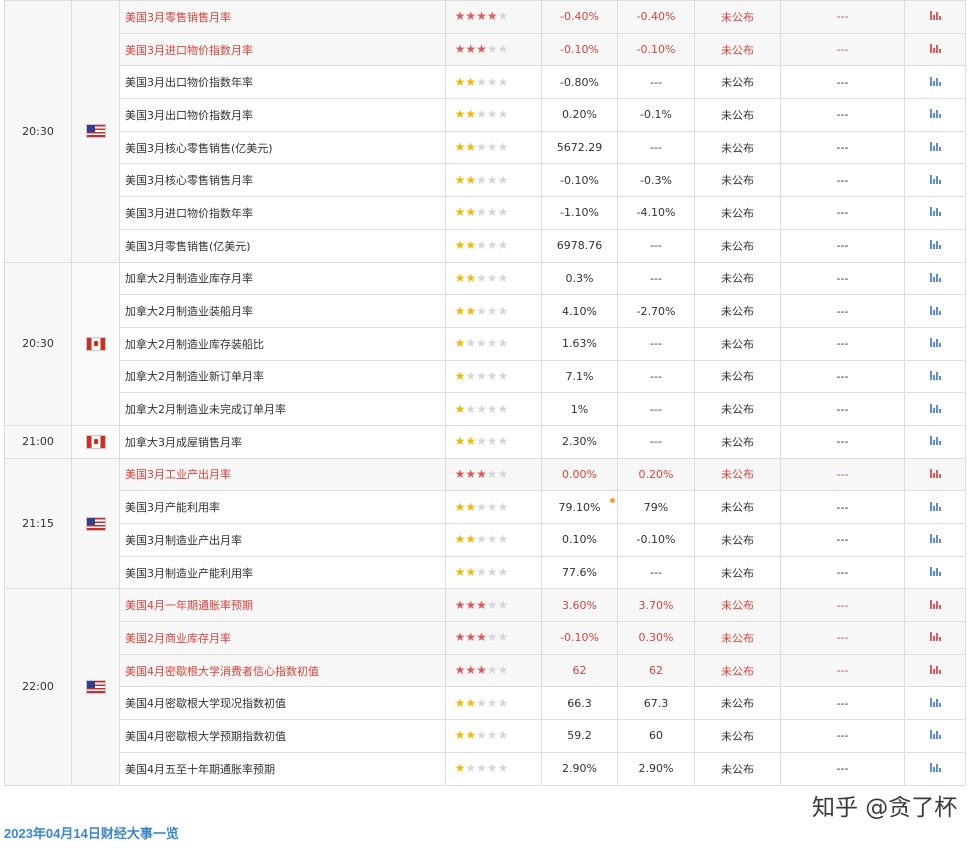 Image resolution: width=973 pixels, height=851 pixels. What do you see at coordinates (579, 703) in the screenshot?
I see `previous-value: 66.3` at bounding box center [579, 703].